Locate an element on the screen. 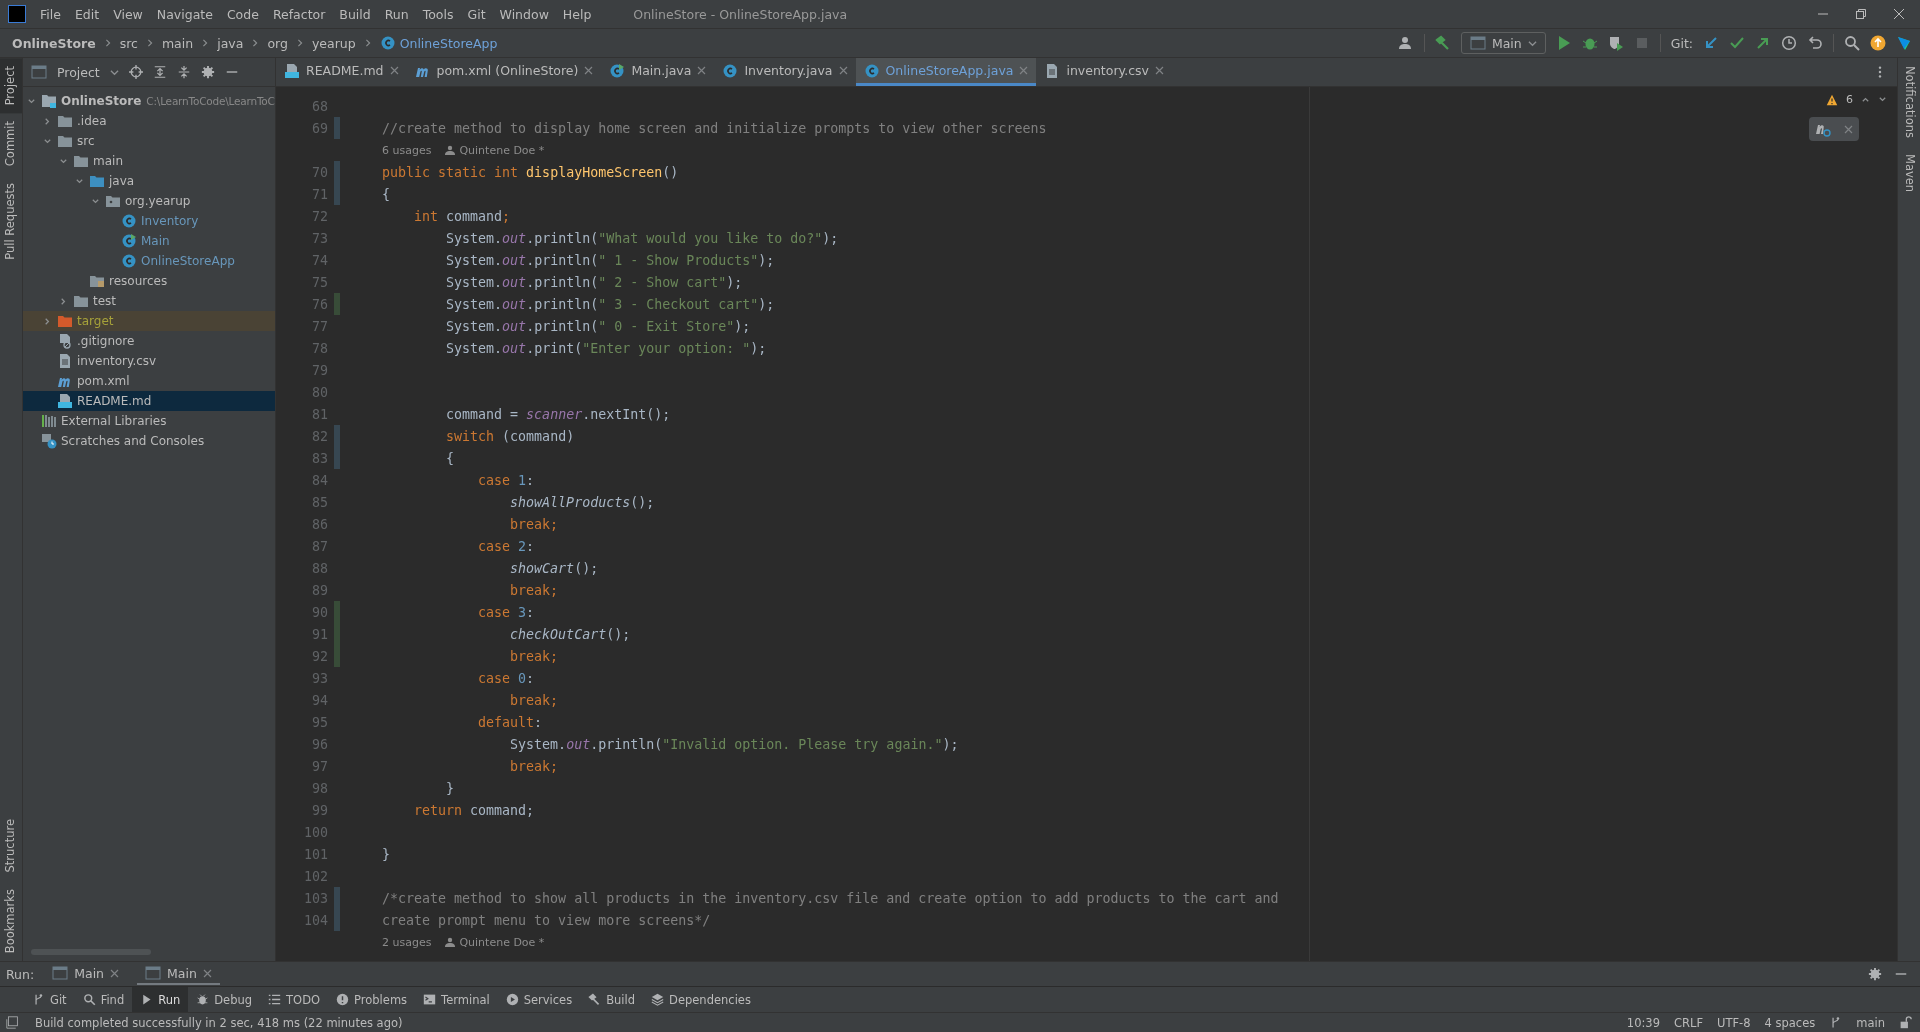  tree-row: OnlineStore C:\LearnToCode\LearnToC is located at coordinates (149, 101).